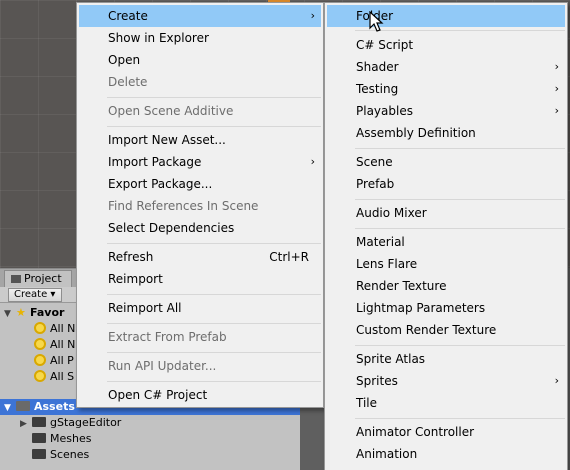 This screenshot has width=570, height=470. Describe the element at coordinates (200, 38) in the screenshot. I see `menu-item-show-in-explorer: Show in Explorer` at that location.